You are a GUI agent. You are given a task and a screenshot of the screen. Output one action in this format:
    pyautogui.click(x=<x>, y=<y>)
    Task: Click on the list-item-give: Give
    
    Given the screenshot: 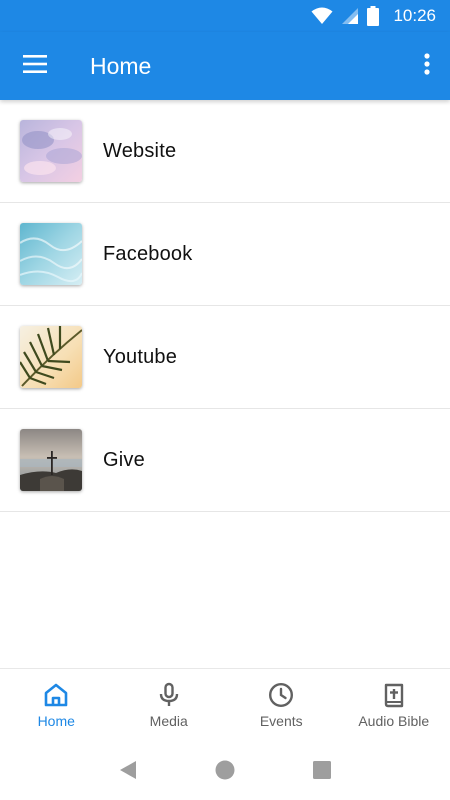 What is the action you would take?
    pyautogui.click(x=225, y=460)
    